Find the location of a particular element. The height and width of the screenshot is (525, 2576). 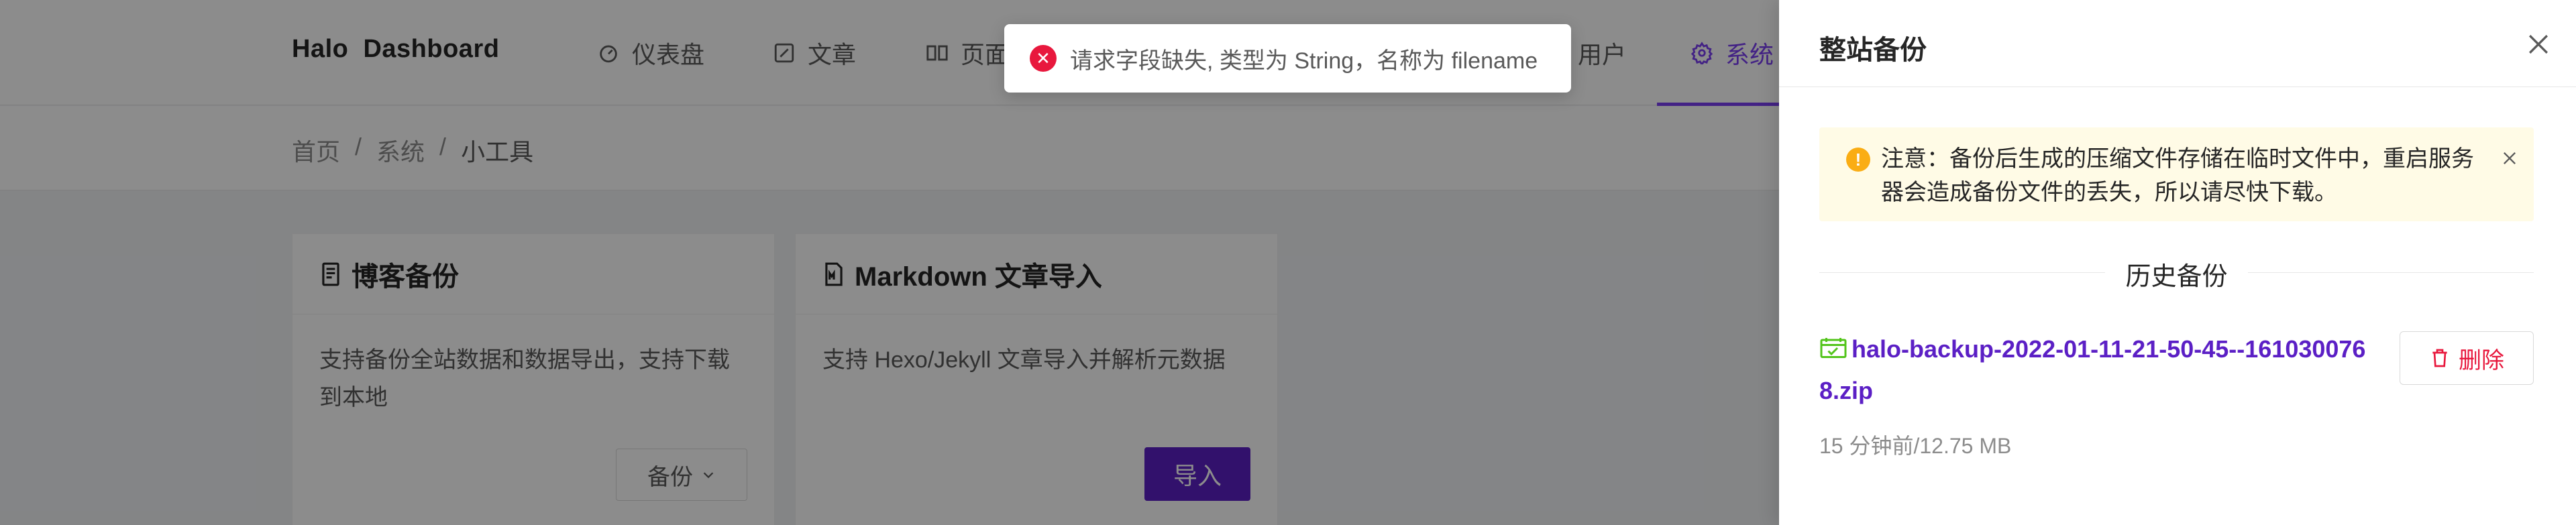

error-toast: ✕ 请求字段缺失, 类型为 String，名称为 filename is located at coordinates (1287, 58).